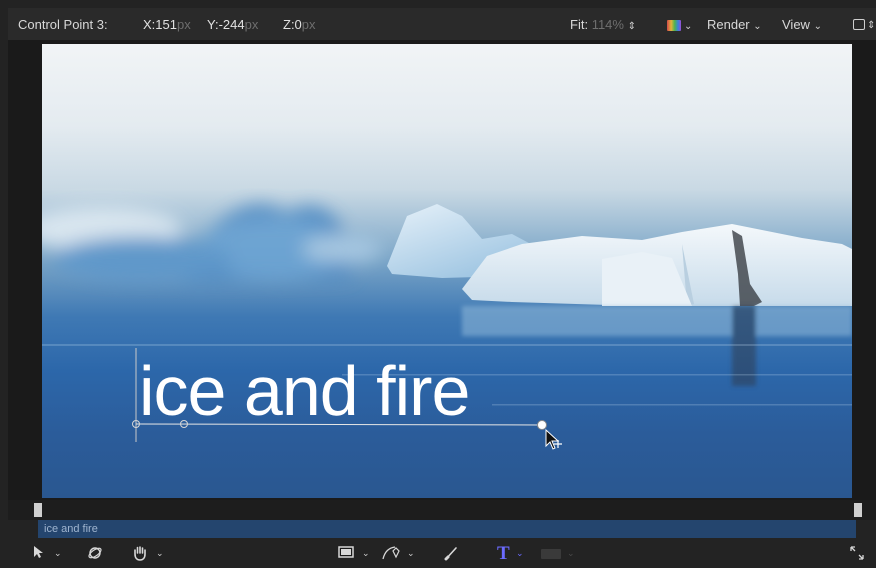 The height and width of the screenshot is (568, 876). I want to click on x-unit: px, so click(183, 24).